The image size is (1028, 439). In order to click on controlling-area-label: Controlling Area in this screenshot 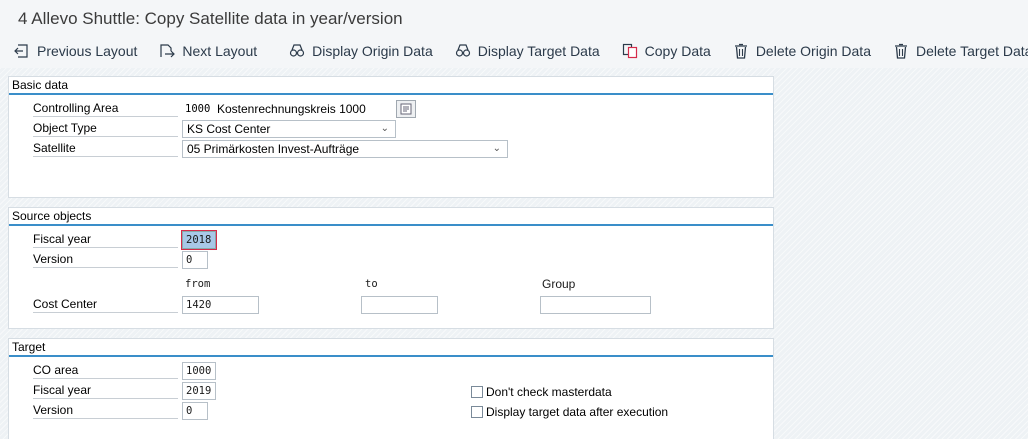, I will do `click(105, 108)`.